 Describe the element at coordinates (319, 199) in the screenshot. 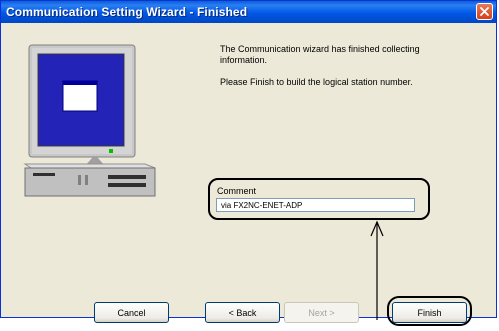

I see `comment-callout` at that location.